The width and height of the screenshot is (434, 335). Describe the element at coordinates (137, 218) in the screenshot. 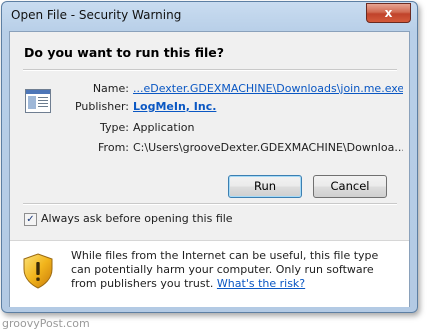

I see `always-ask-label: Always ask before opening this file` at that location.